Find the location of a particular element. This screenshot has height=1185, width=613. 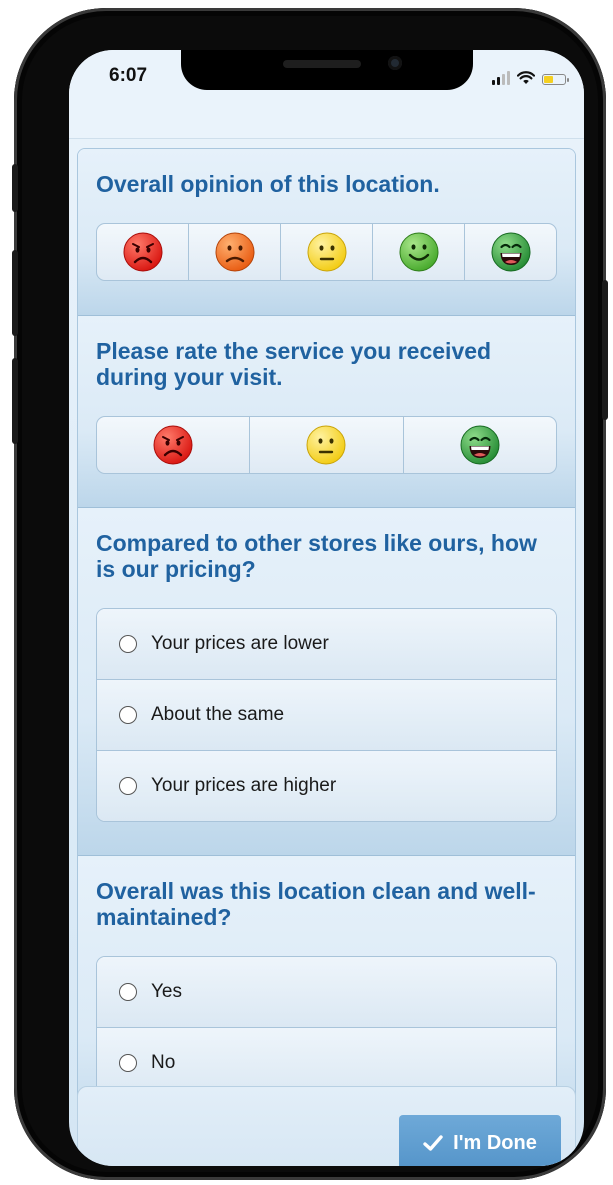

checkmark-icon is located at coordinates (433, 1143).